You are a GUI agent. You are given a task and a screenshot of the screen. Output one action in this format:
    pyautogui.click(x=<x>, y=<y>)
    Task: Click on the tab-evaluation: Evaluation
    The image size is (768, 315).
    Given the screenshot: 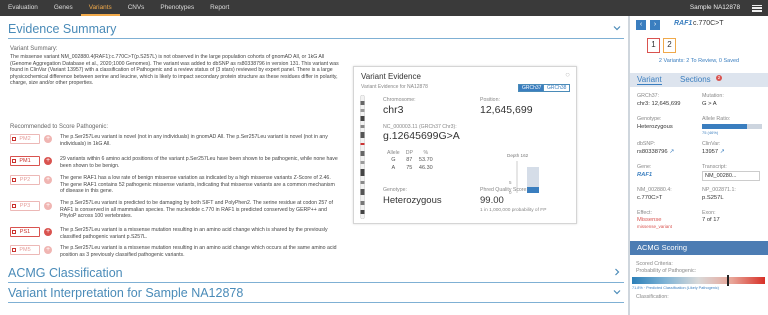 What is the action you would take?
    pyautogui.click(x=23, y=8)
    